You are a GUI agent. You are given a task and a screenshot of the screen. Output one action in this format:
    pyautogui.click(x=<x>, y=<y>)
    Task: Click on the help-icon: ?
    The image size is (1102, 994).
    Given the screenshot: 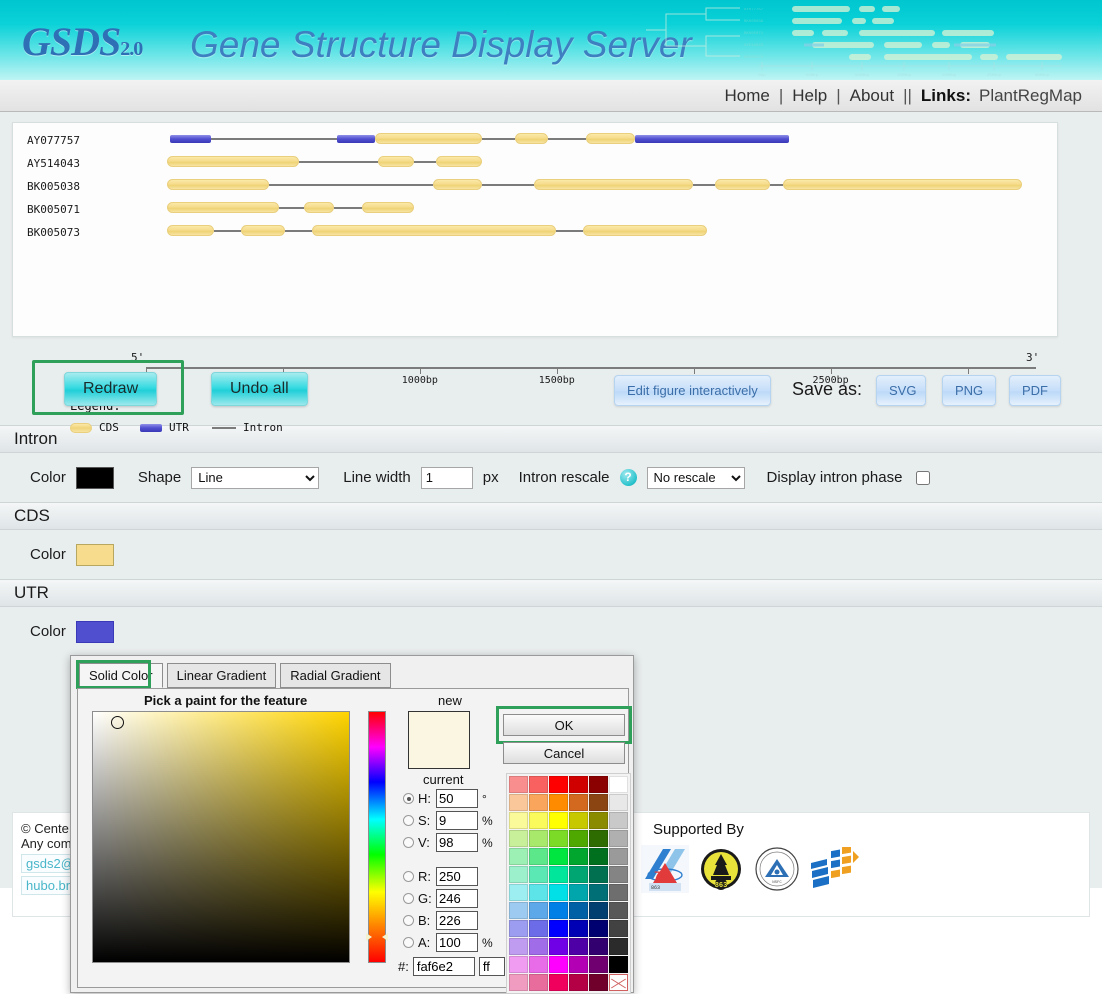 What is the action you would take?
    pyautogui.click(x=628, y=477)
    